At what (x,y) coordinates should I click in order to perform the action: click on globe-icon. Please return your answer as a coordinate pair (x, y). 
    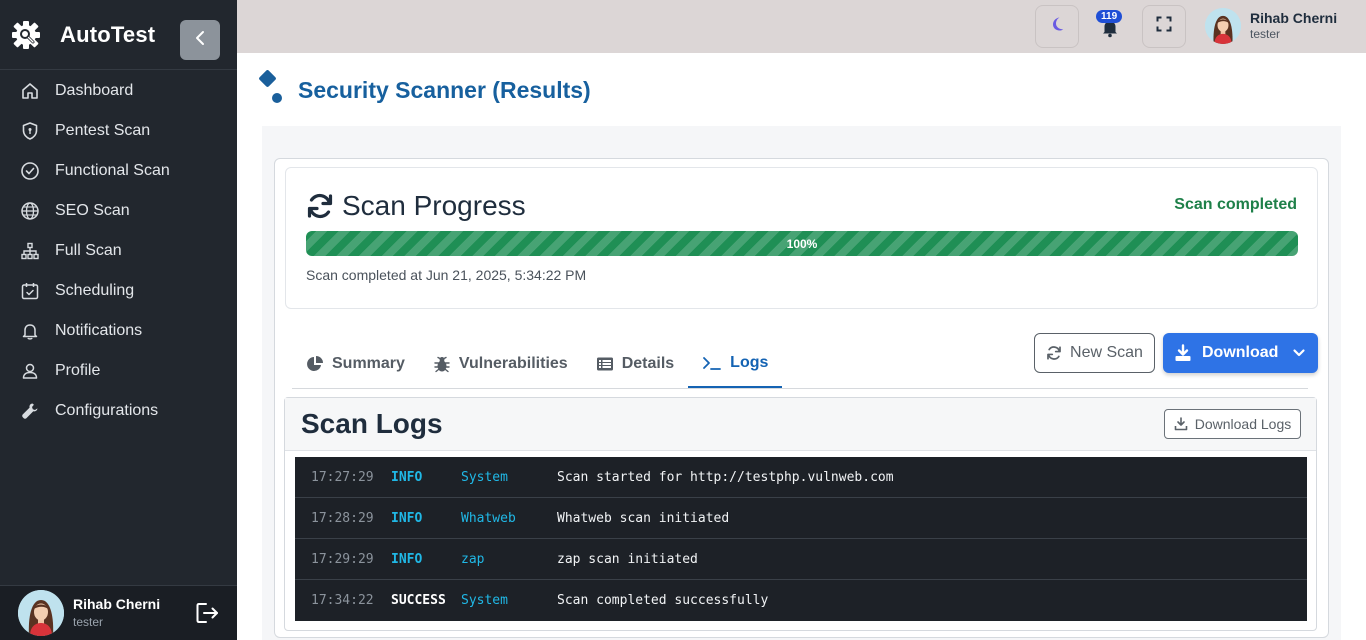
    Looking at the image, I should click on (30, 211).